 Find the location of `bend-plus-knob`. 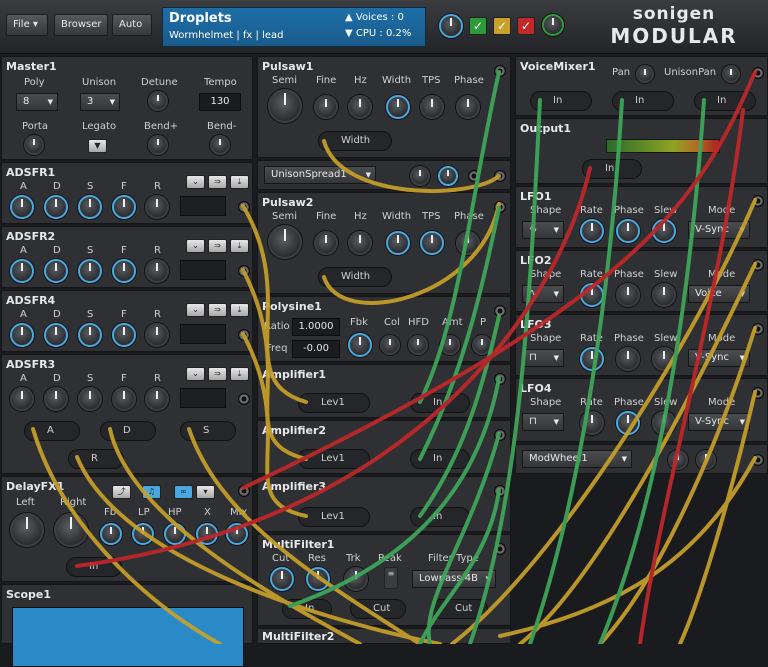

bend-plus-knob is located at coordinates (158, 145).